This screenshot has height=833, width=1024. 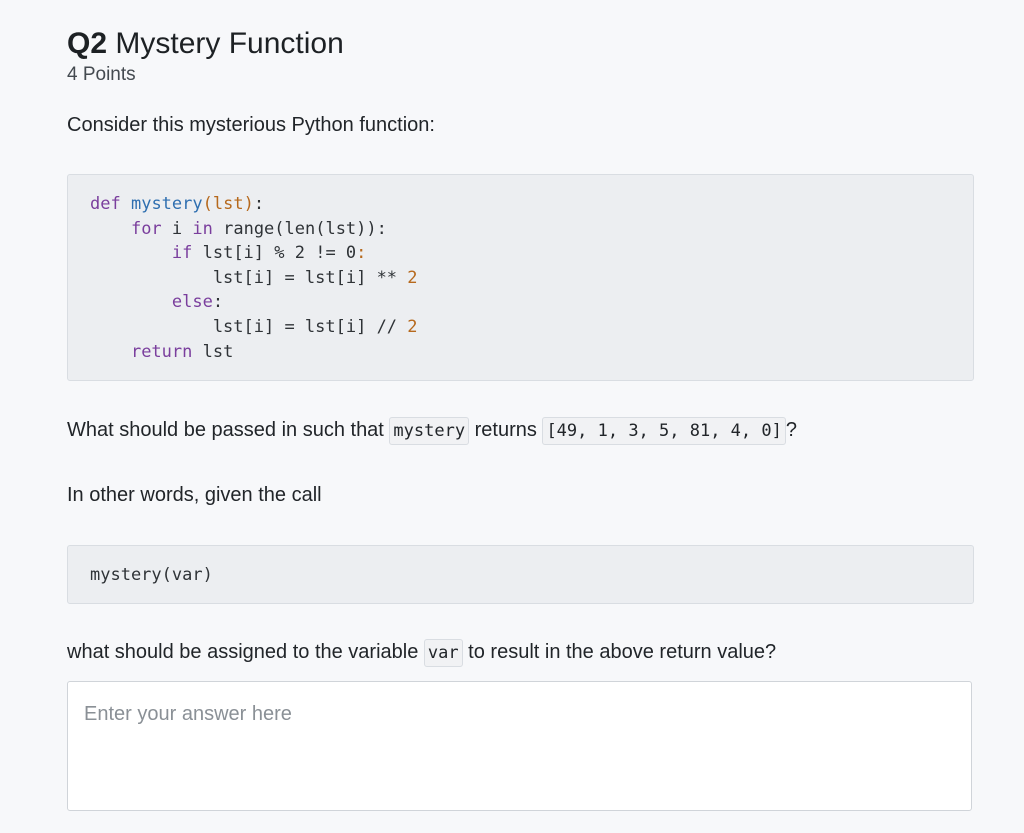 I want to click on code-line: lst[i] = lst[i] // 2, so click(x=254, y=326).